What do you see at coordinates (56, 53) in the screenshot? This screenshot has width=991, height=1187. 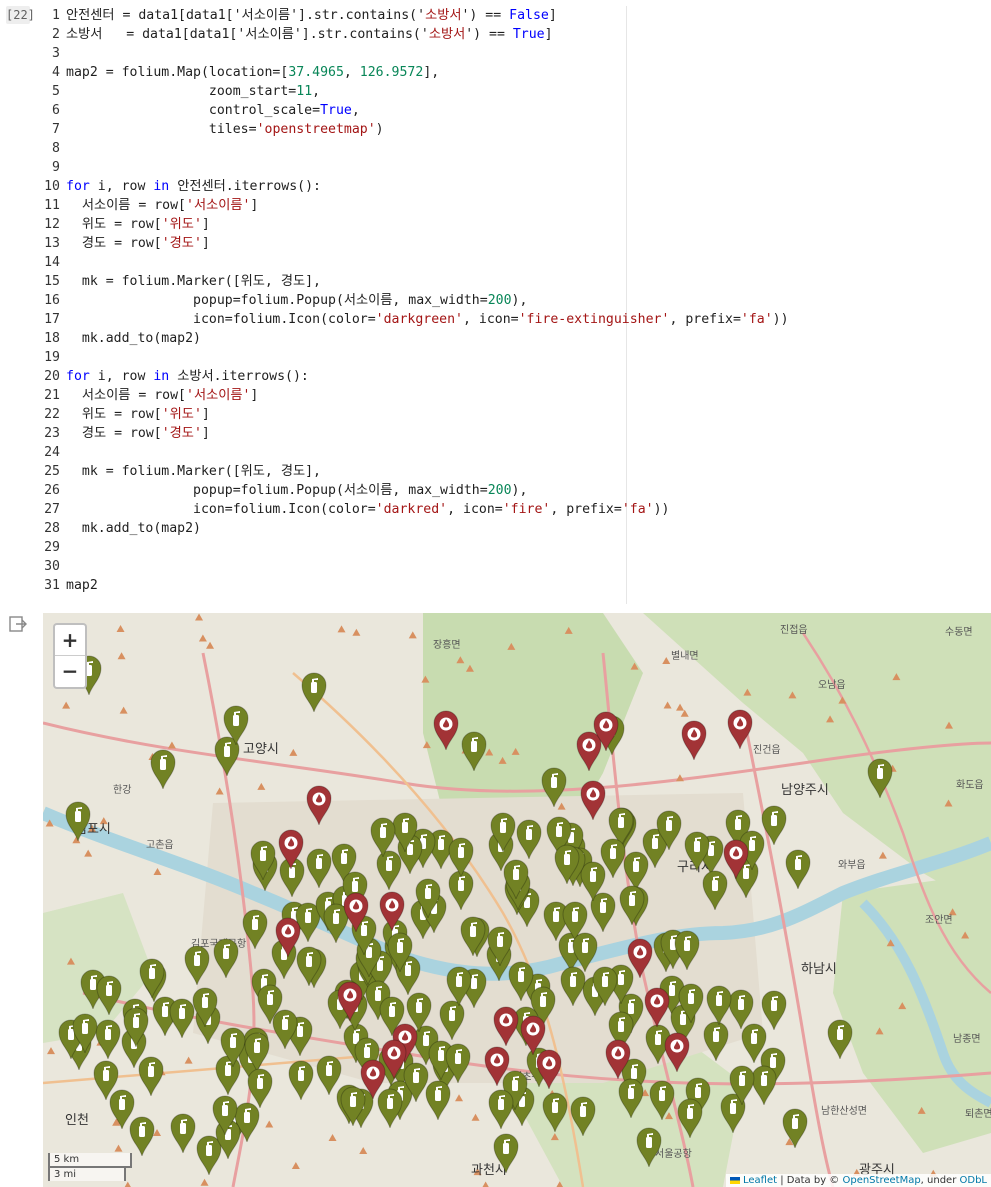 I see `line-number: 3` at bounding box center [56, 53].